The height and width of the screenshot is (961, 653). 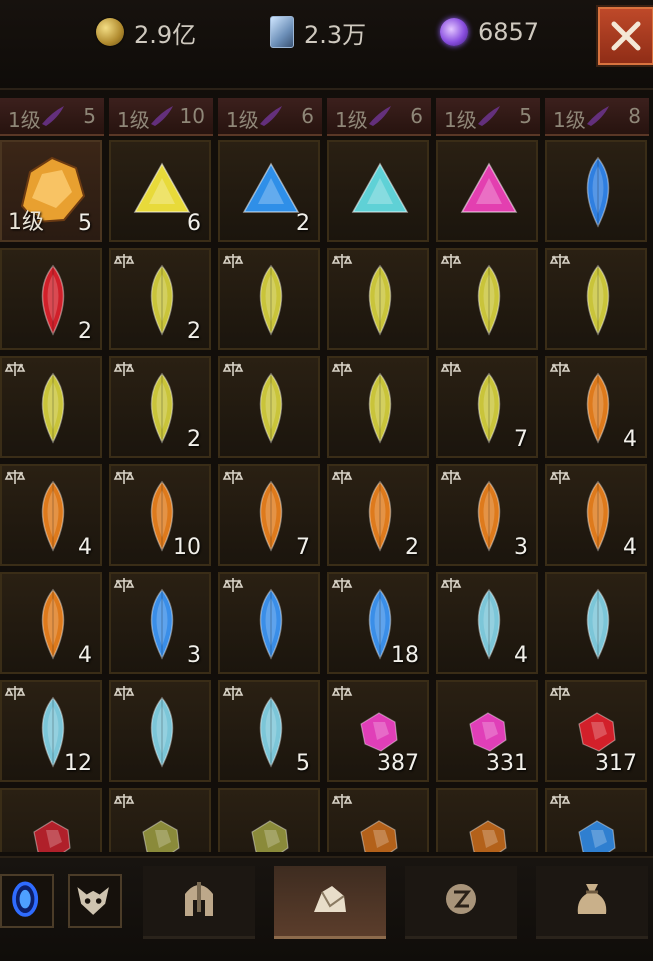 I want to click on item-count: 12, so click(x=78, y=763).